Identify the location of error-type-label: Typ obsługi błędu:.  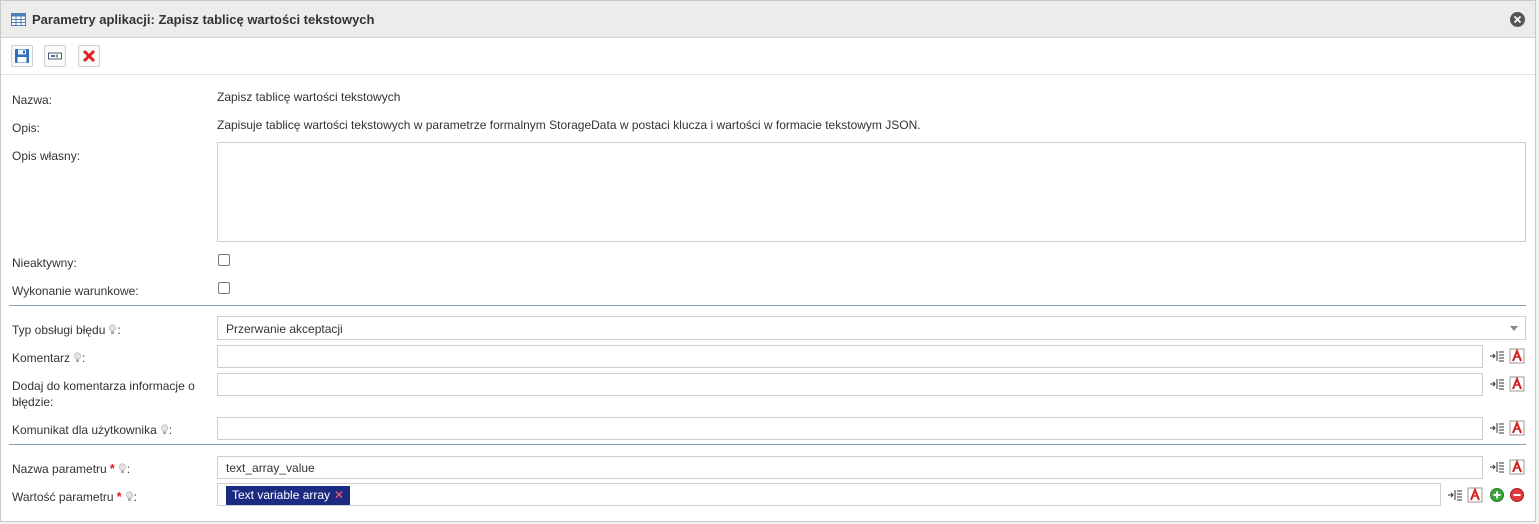
(66, 330).